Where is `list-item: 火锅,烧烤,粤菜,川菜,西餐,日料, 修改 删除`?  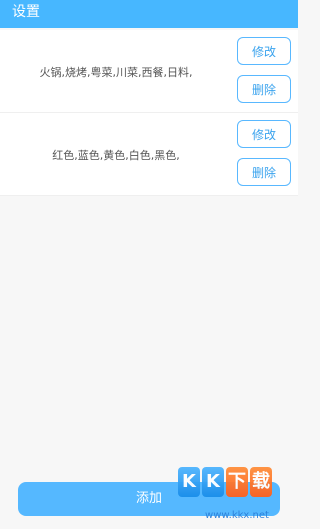
list-item: 火锅,烧烤,粤菜,川菜,西餐,日料, 修改 删除 is located at coordinates (149, 71).